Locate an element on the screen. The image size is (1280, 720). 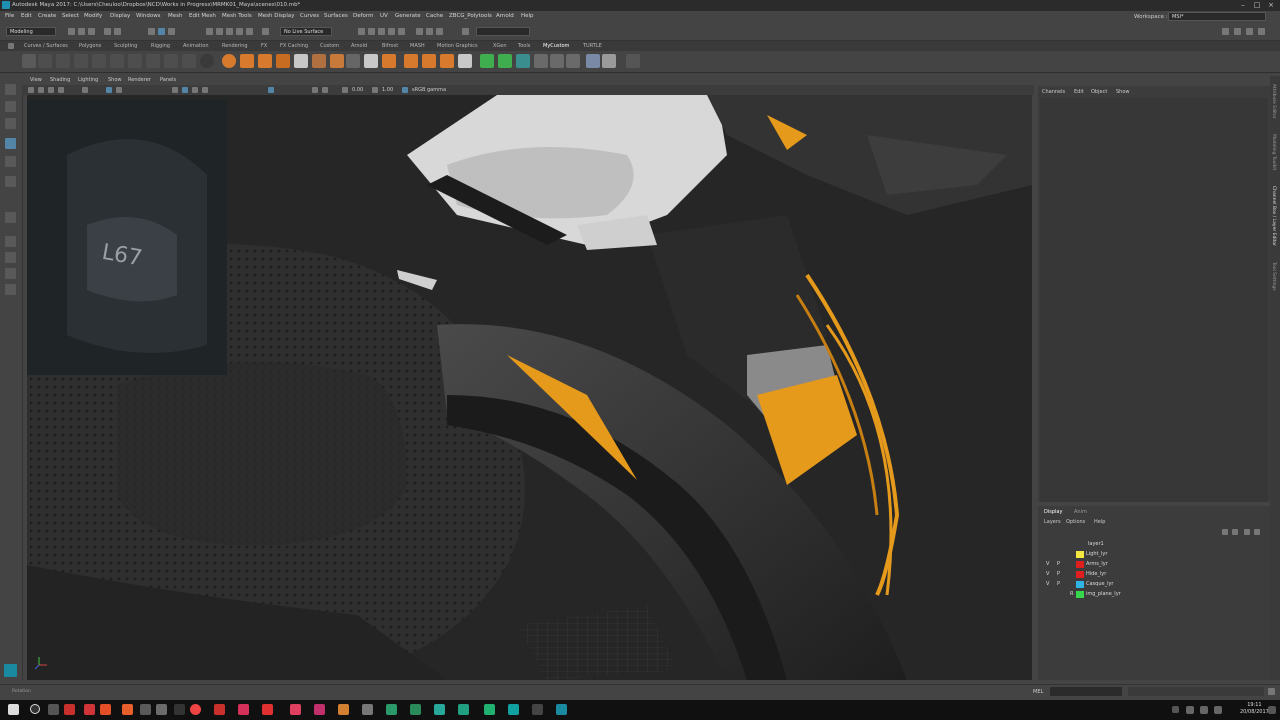
shelf-tab-rendering: Rendering is located at coordinates (235, 46).